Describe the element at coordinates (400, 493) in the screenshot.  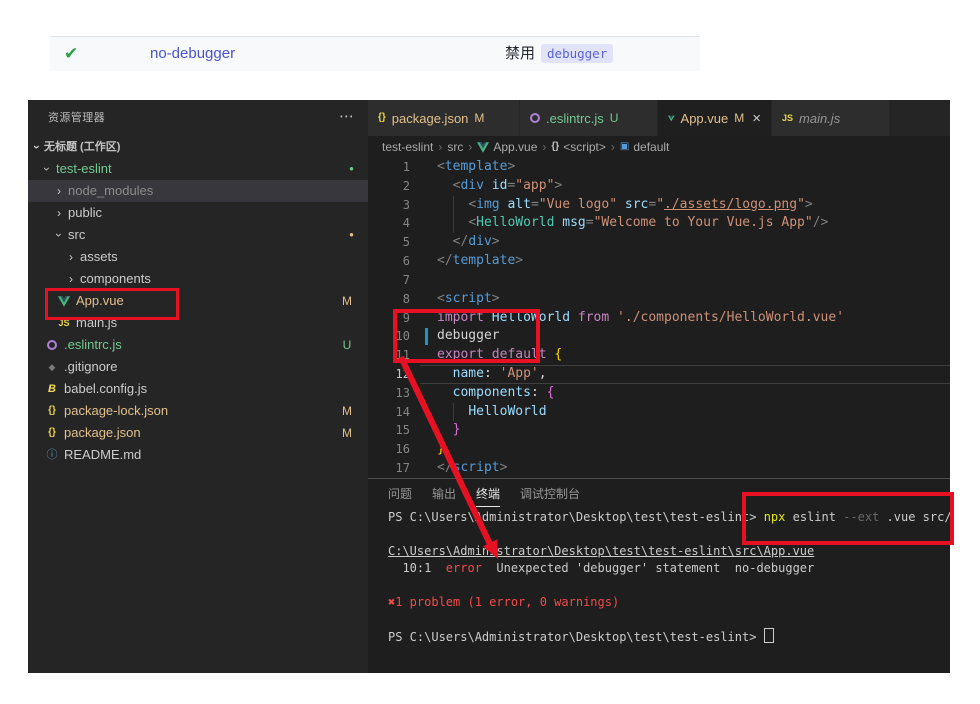
I see `panel-tab-问题: 问题` at that location.